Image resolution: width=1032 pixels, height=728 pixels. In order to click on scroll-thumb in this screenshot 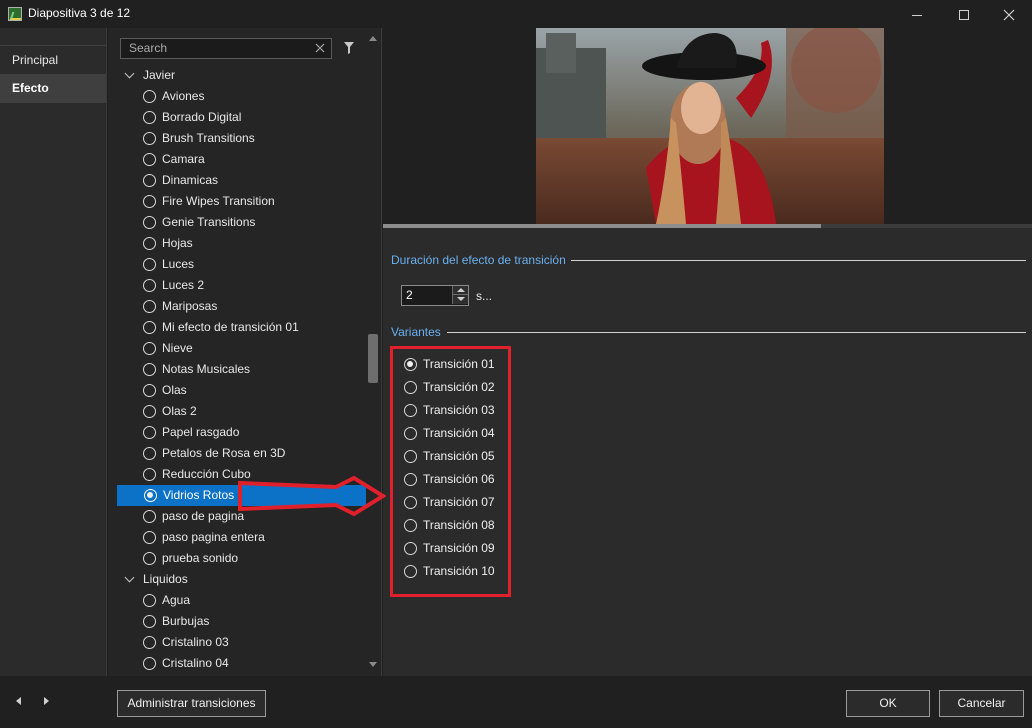, I will do `click(373, 358)`.